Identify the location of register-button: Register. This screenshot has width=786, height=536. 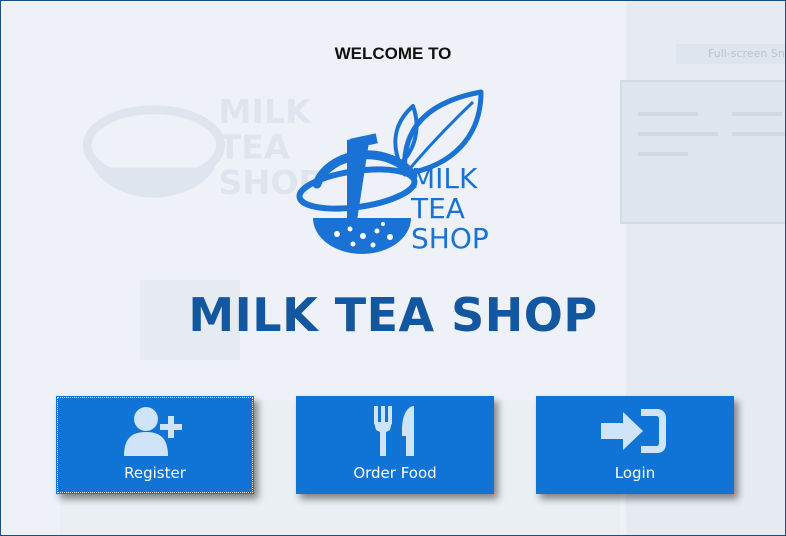
(155, 445).